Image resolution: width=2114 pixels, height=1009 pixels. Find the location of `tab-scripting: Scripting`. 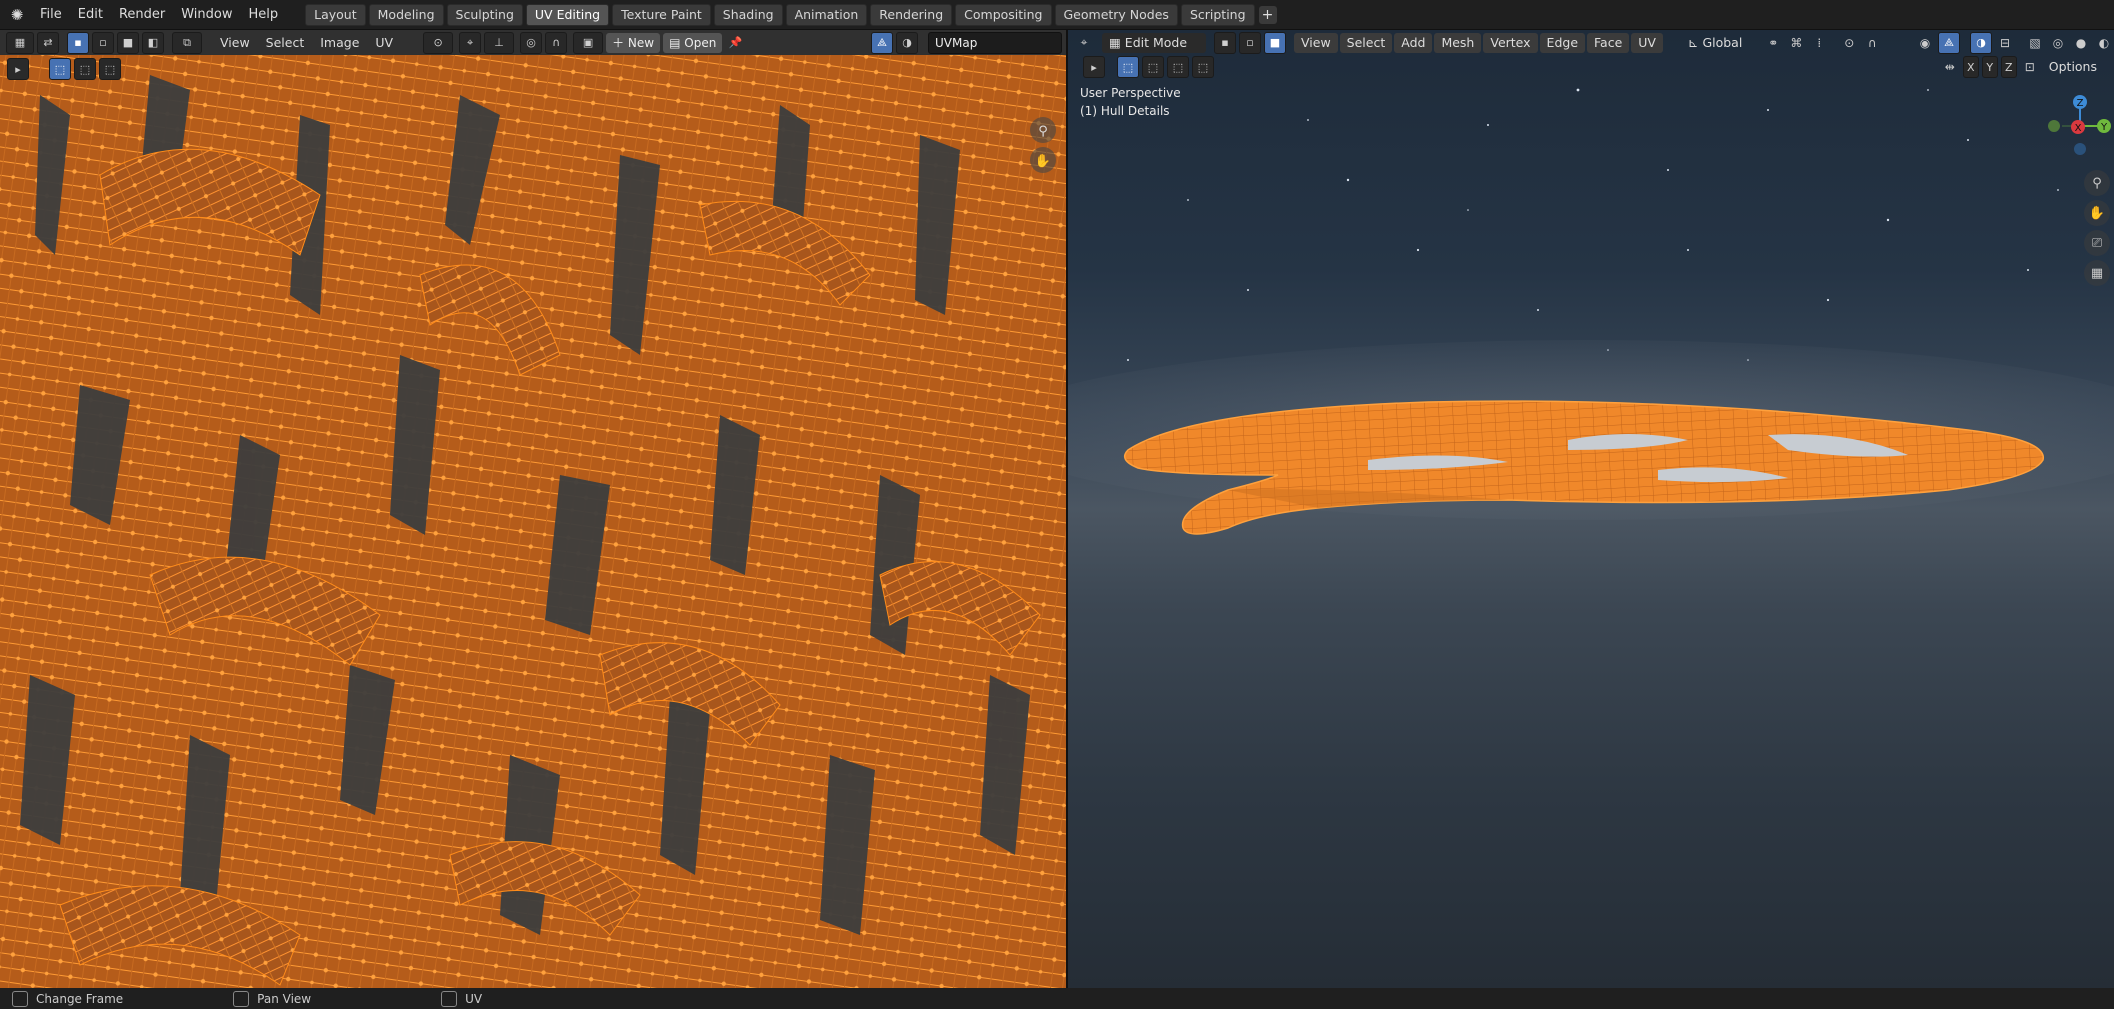

tab-scripting: Scripting is located at coordinates (1217, 14).